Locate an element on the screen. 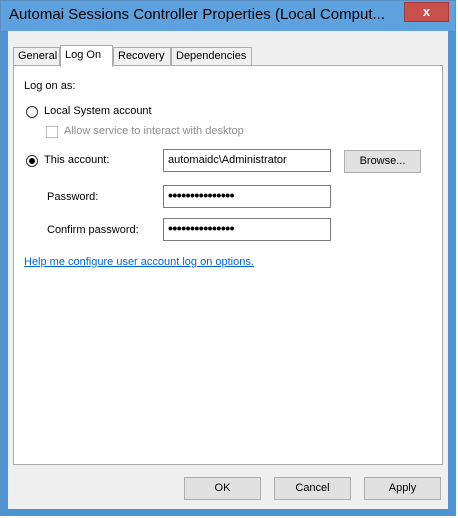 The height and width of the screenshot is (518, 458). ok-button: OK is located at coordinates (222, 488).